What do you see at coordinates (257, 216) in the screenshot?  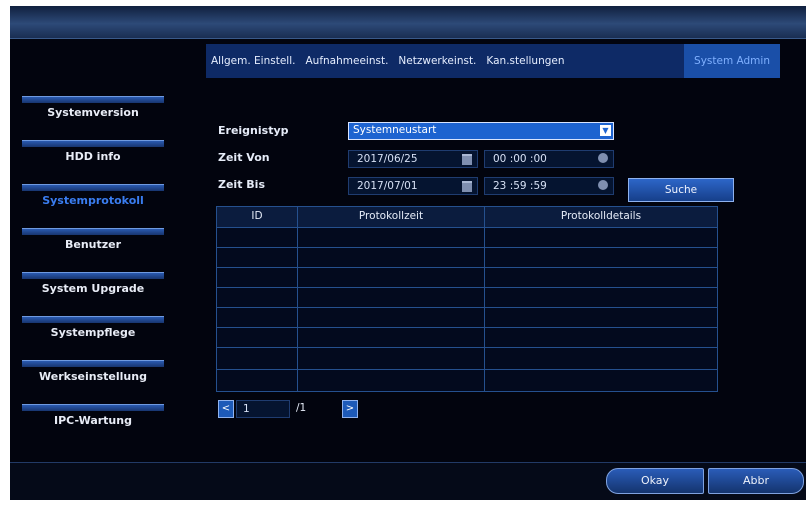 I see `column-header-id: ID` at bounding box center [257, 216].